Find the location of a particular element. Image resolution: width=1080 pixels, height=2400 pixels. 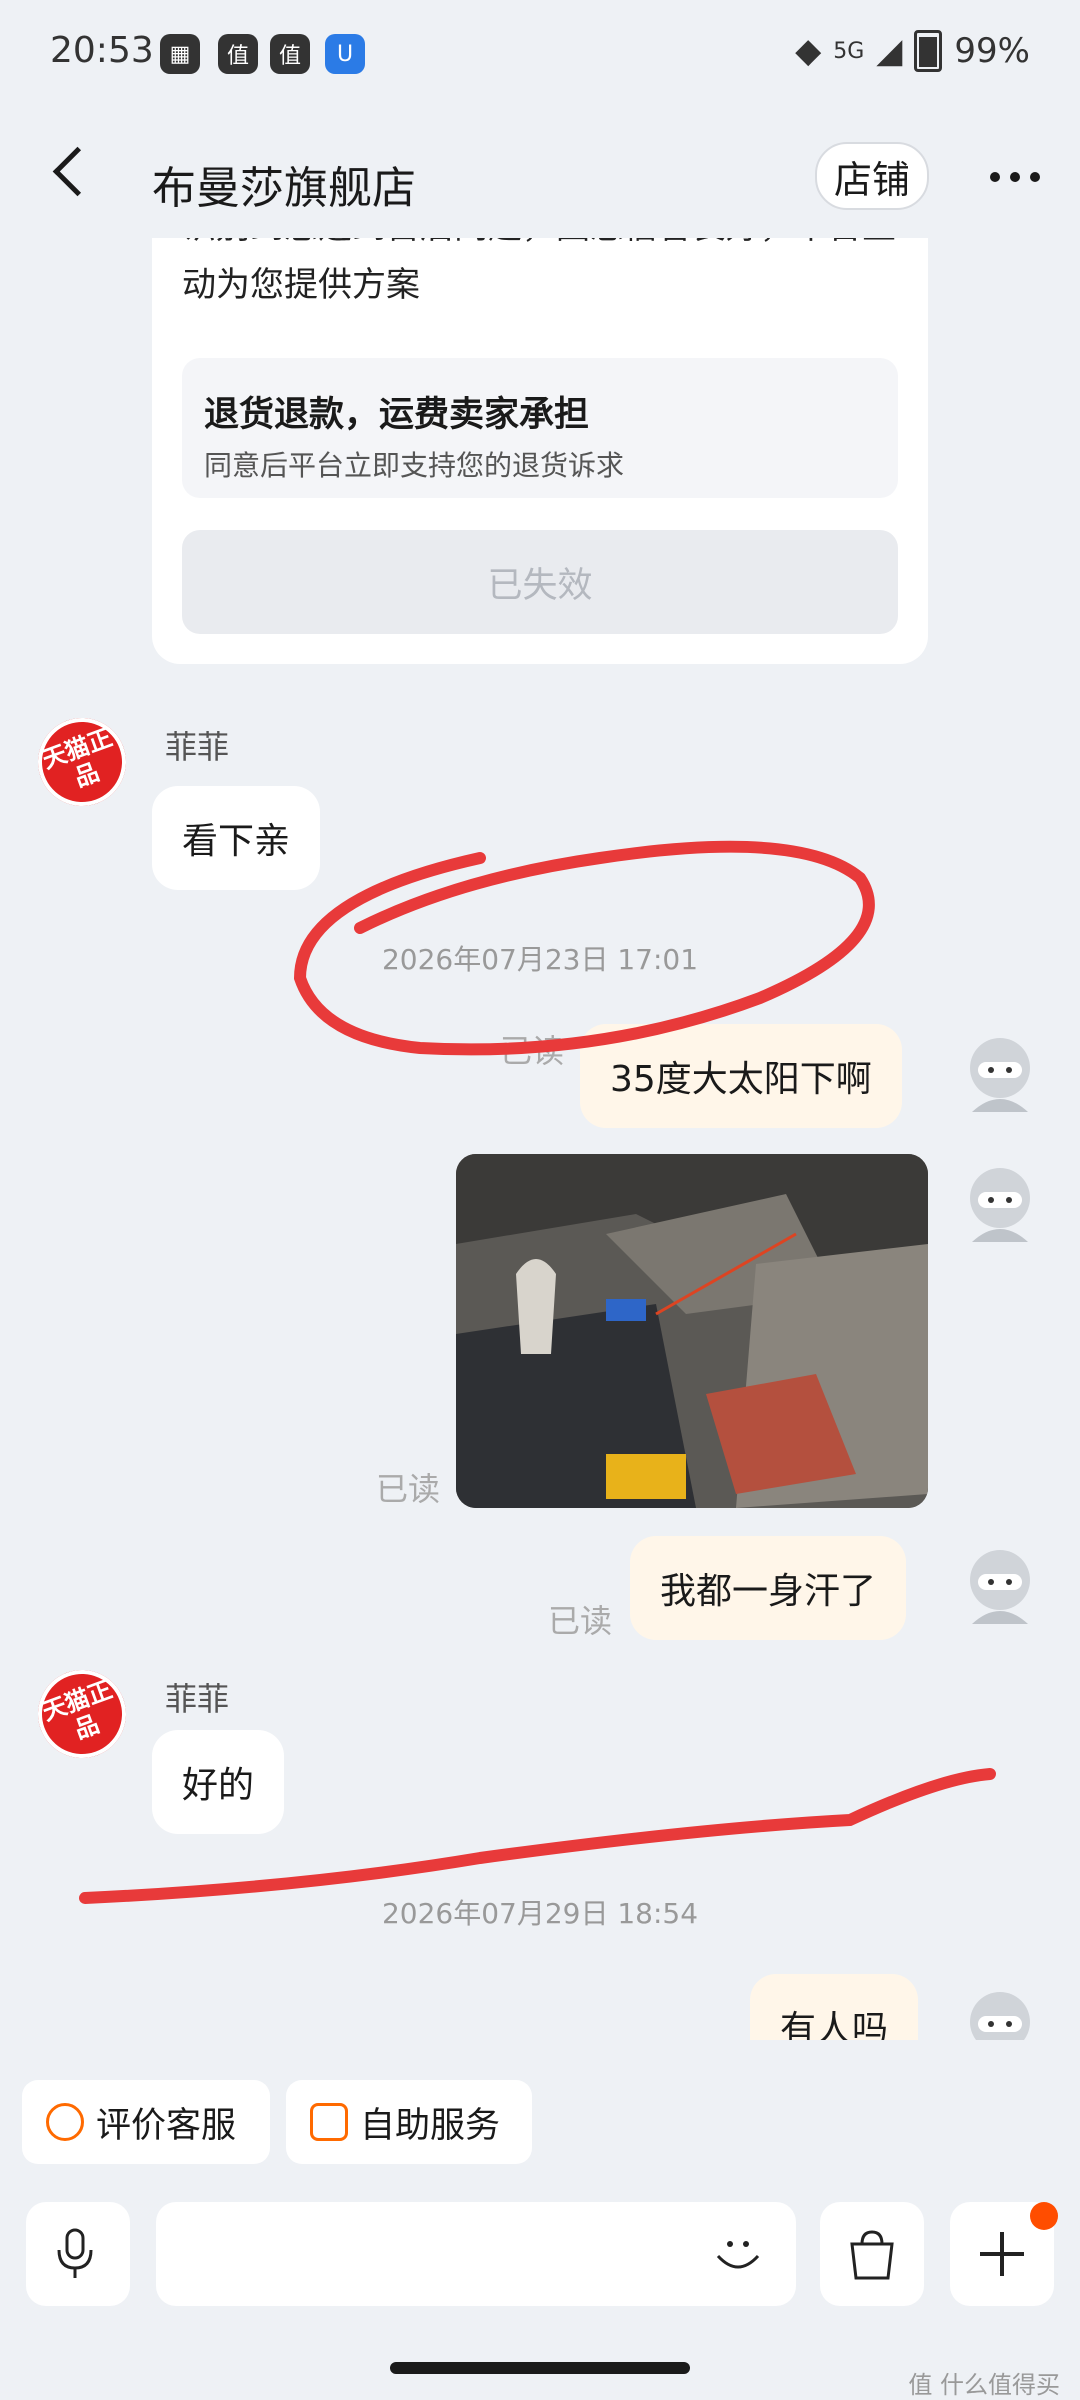

smile-icon is located at coordinates (65, 2122).